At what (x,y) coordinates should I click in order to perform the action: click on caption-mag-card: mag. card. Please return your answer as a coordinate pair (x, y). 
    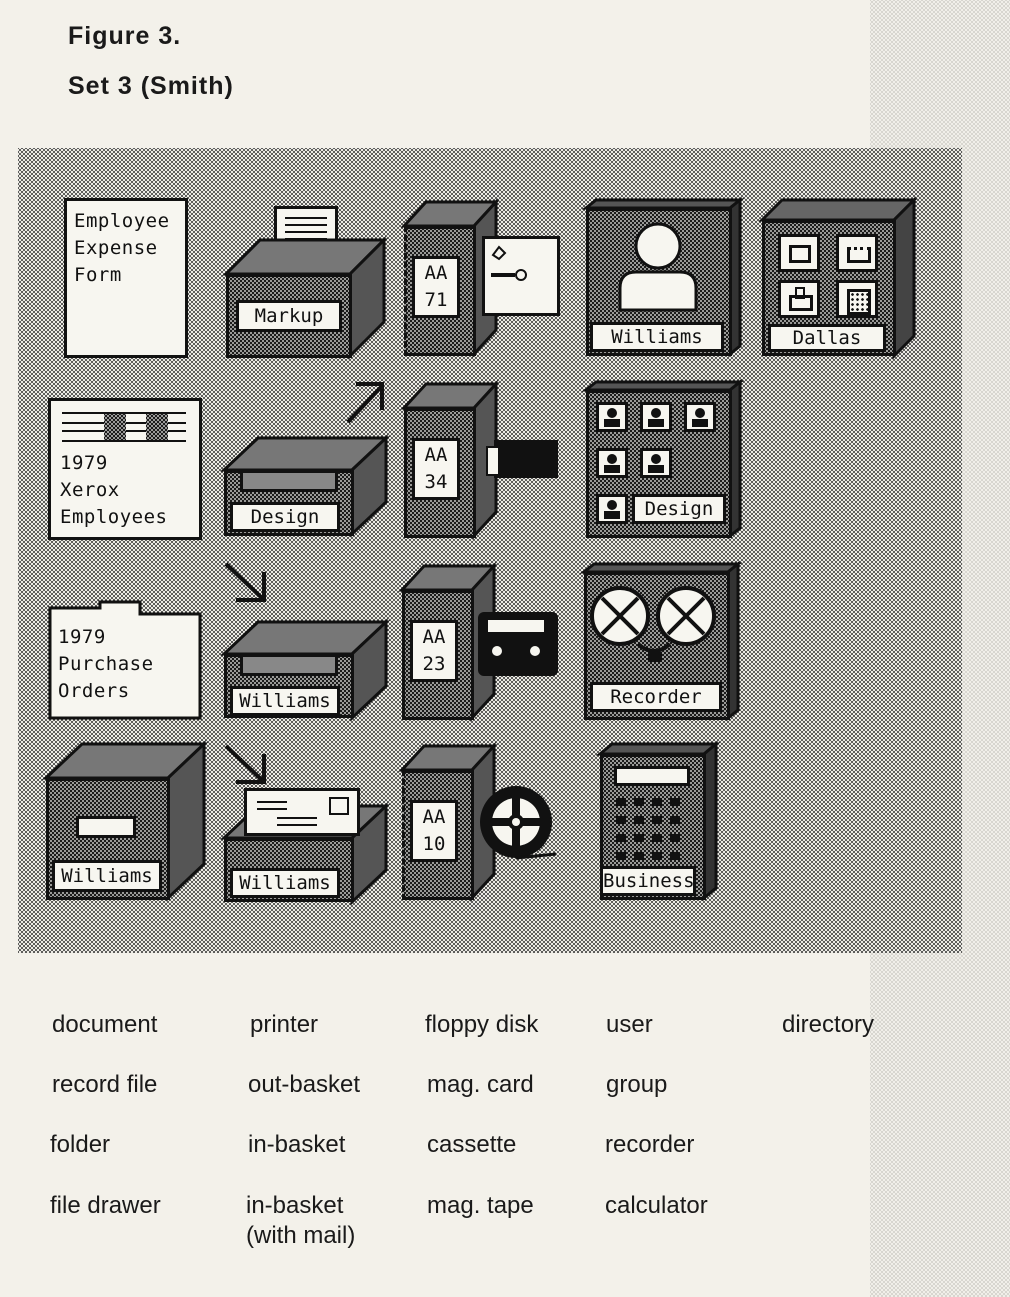
    Looking at the image, I should click on (480, 1084).